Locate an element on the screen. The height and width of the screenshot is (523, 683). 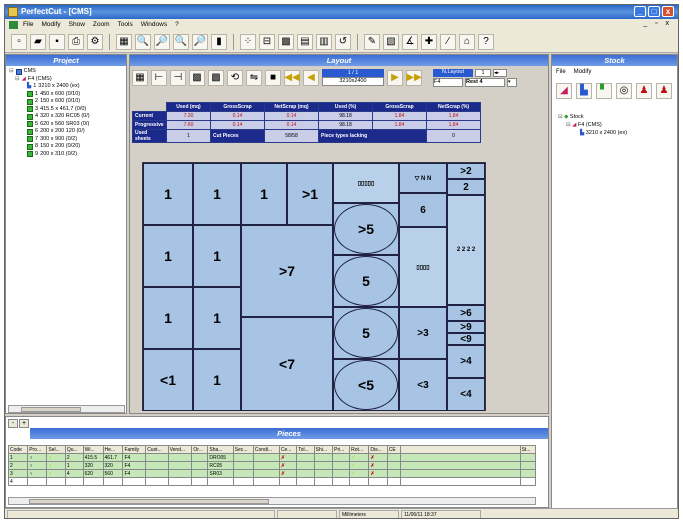
cut-list-icon: ▤ is located at coordinates (305, 41).